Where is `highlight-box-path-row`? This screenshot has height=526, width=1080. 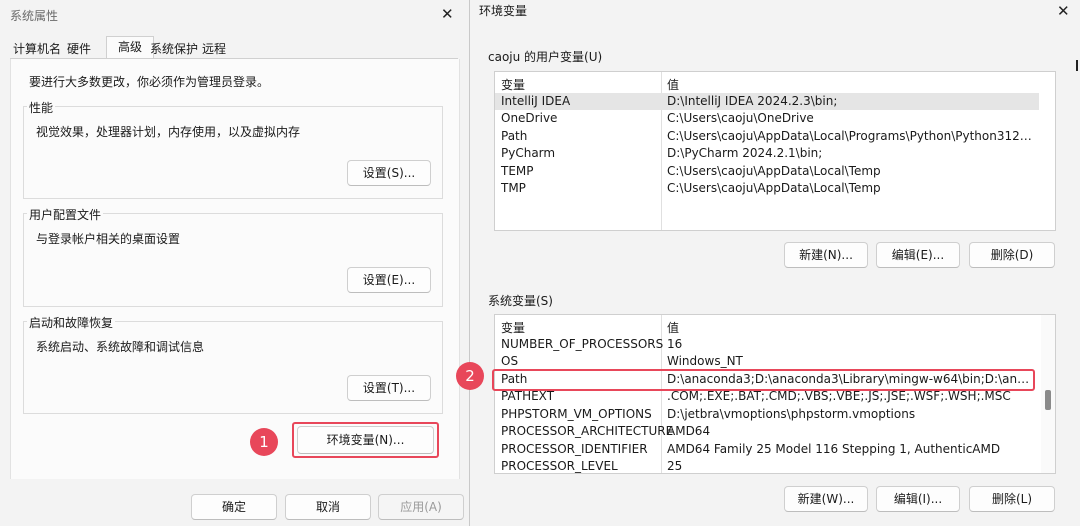 highlight-box-path-row is located at coordinates (763, 380).